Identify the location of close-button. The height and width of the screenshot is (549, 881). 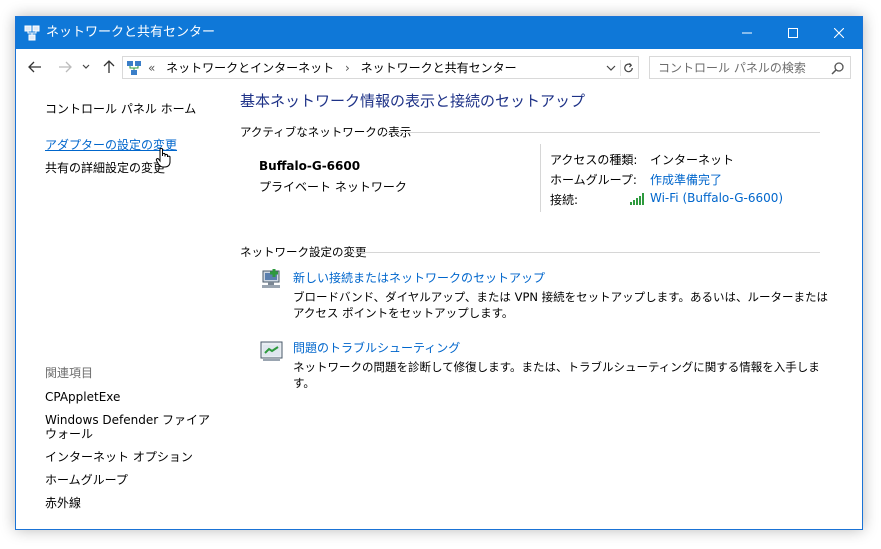
(839, 33).